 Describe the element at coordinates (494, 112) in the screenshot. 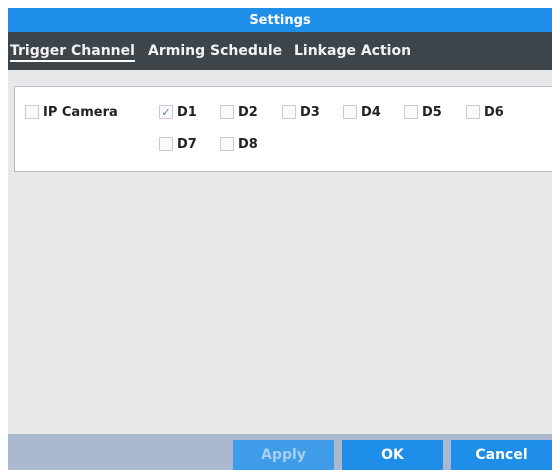

I see `channel-label: D6` at that location.